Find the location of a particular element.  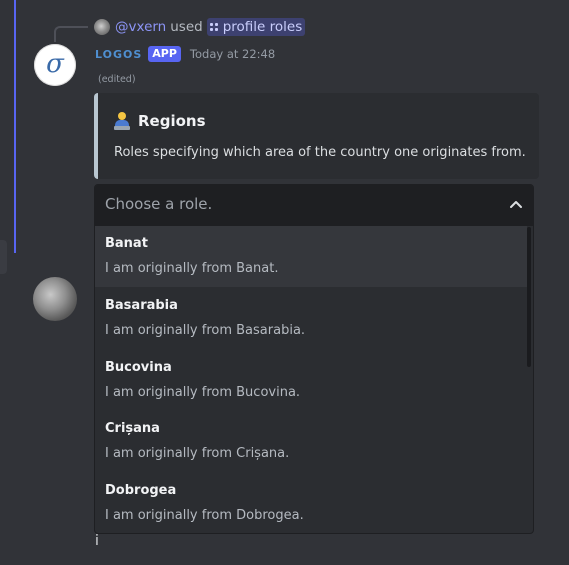

message-timestamp: Today at 22:48 is located at coordinates (232, 54).